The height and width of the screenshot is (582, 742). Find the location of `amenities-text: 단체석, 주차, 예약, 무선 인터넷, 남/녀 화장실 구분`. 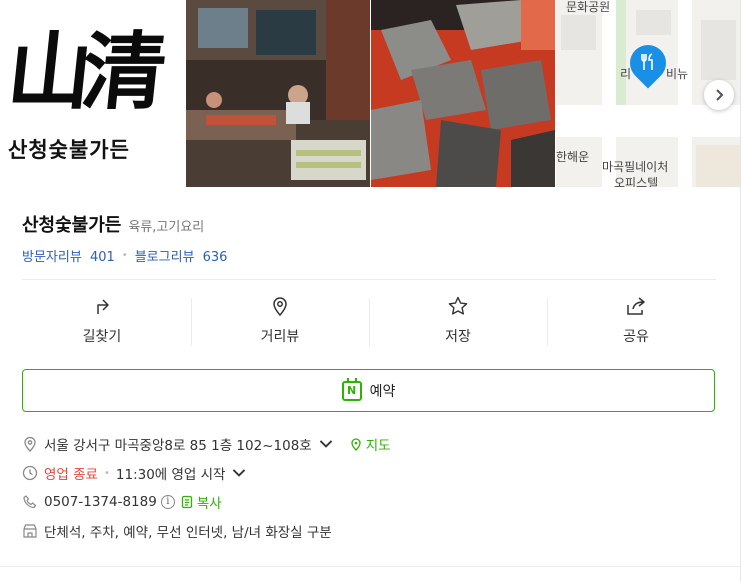

amenities-text: 단체석, 주차, 예약, 무선 인터넷, 남/녀 화장실 구분 is located at coordinates (188, 533).